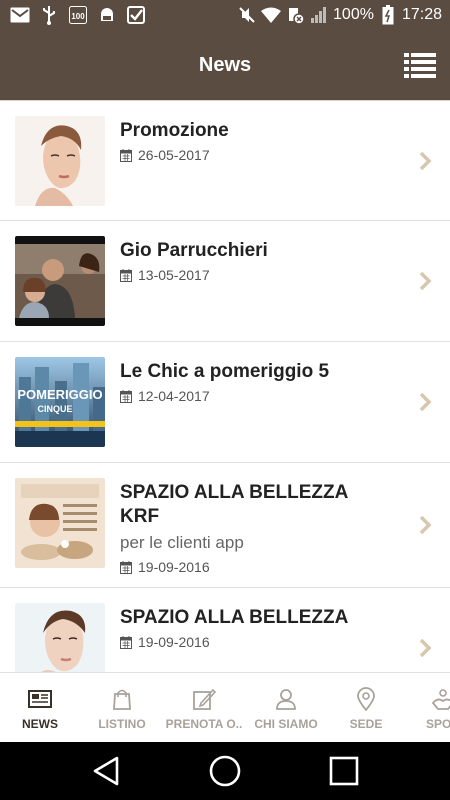 The width and height of the screenshot is (450, 800). I want to click on back-icon, so click(106, 771).